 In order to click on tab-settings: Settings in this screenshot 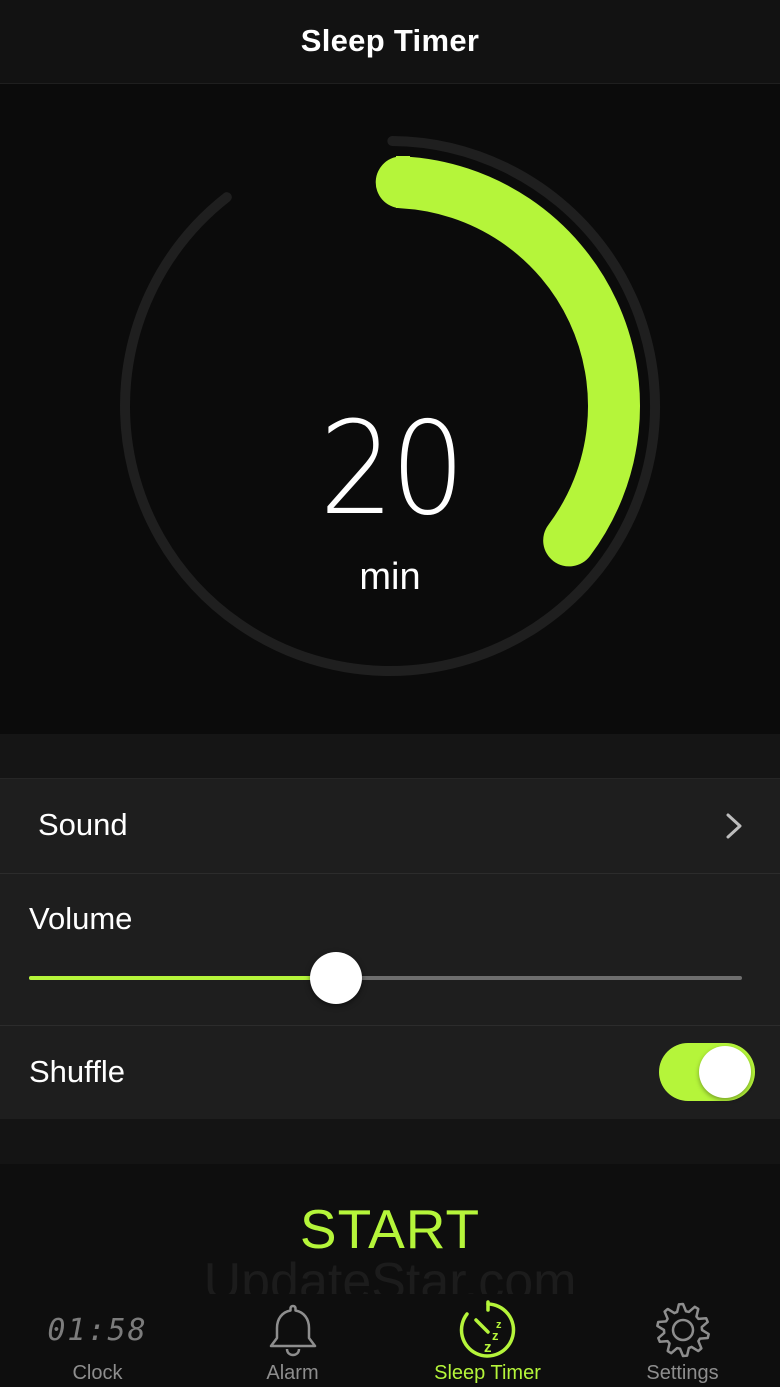, I will do `click(682, 1340)`.